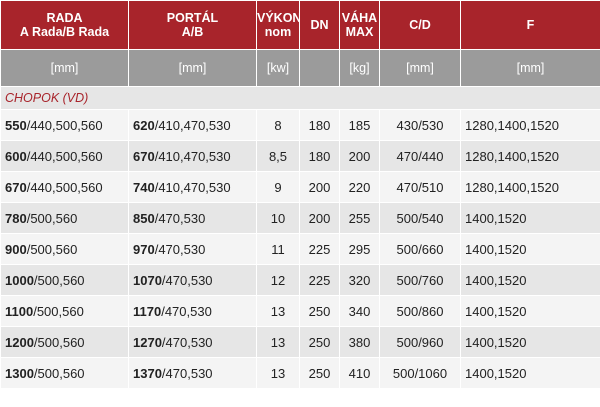 The height and width of the screenshot is (407, 600). Describe the element at coordinates (16, 156) in the screenshot. I see `rada-main: 600` at that location.